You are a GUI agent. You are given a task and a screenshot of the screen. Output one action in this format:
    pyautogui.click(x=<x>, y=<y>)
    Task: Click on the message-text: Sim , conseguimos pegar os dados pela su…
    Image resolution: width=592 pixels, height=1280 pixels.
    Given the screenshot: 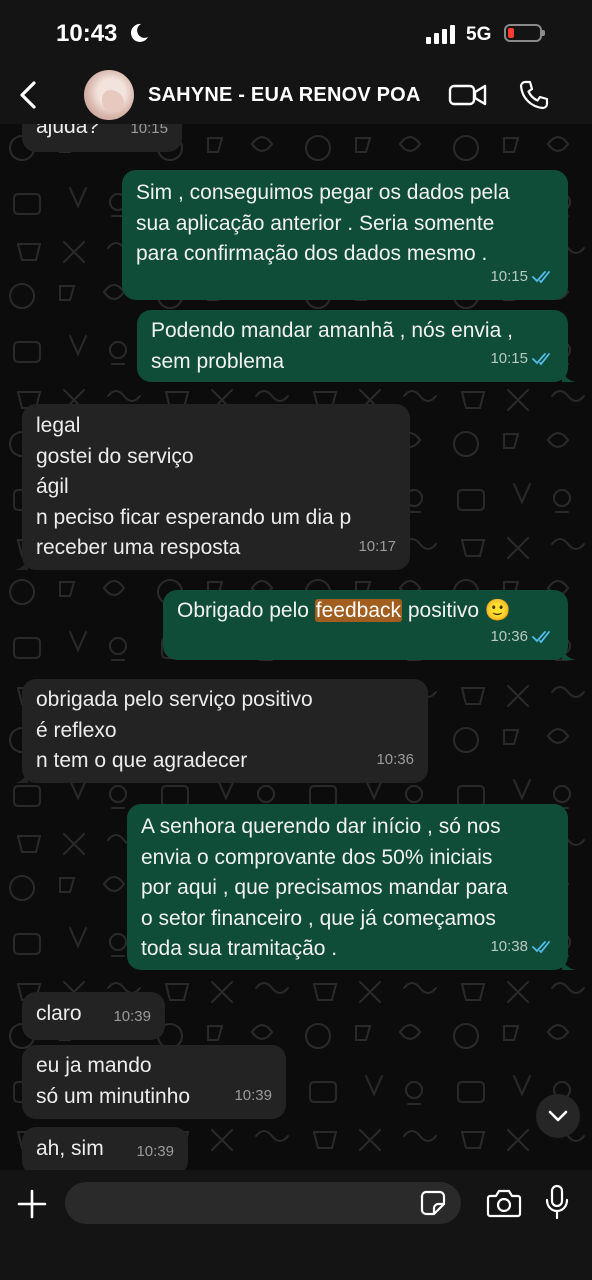 What is the action you would take?
    pyautogui.click(x=323, y=223)
    